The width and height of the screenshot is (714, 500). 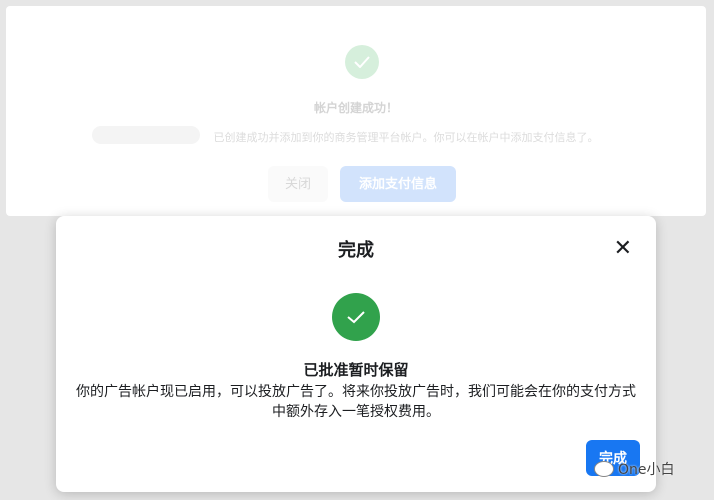 What do you see at coordinates (356, 370) in the screenshot?
I see `dialog-heading: 已批准暂时保留` at bounding box center [356, 370].